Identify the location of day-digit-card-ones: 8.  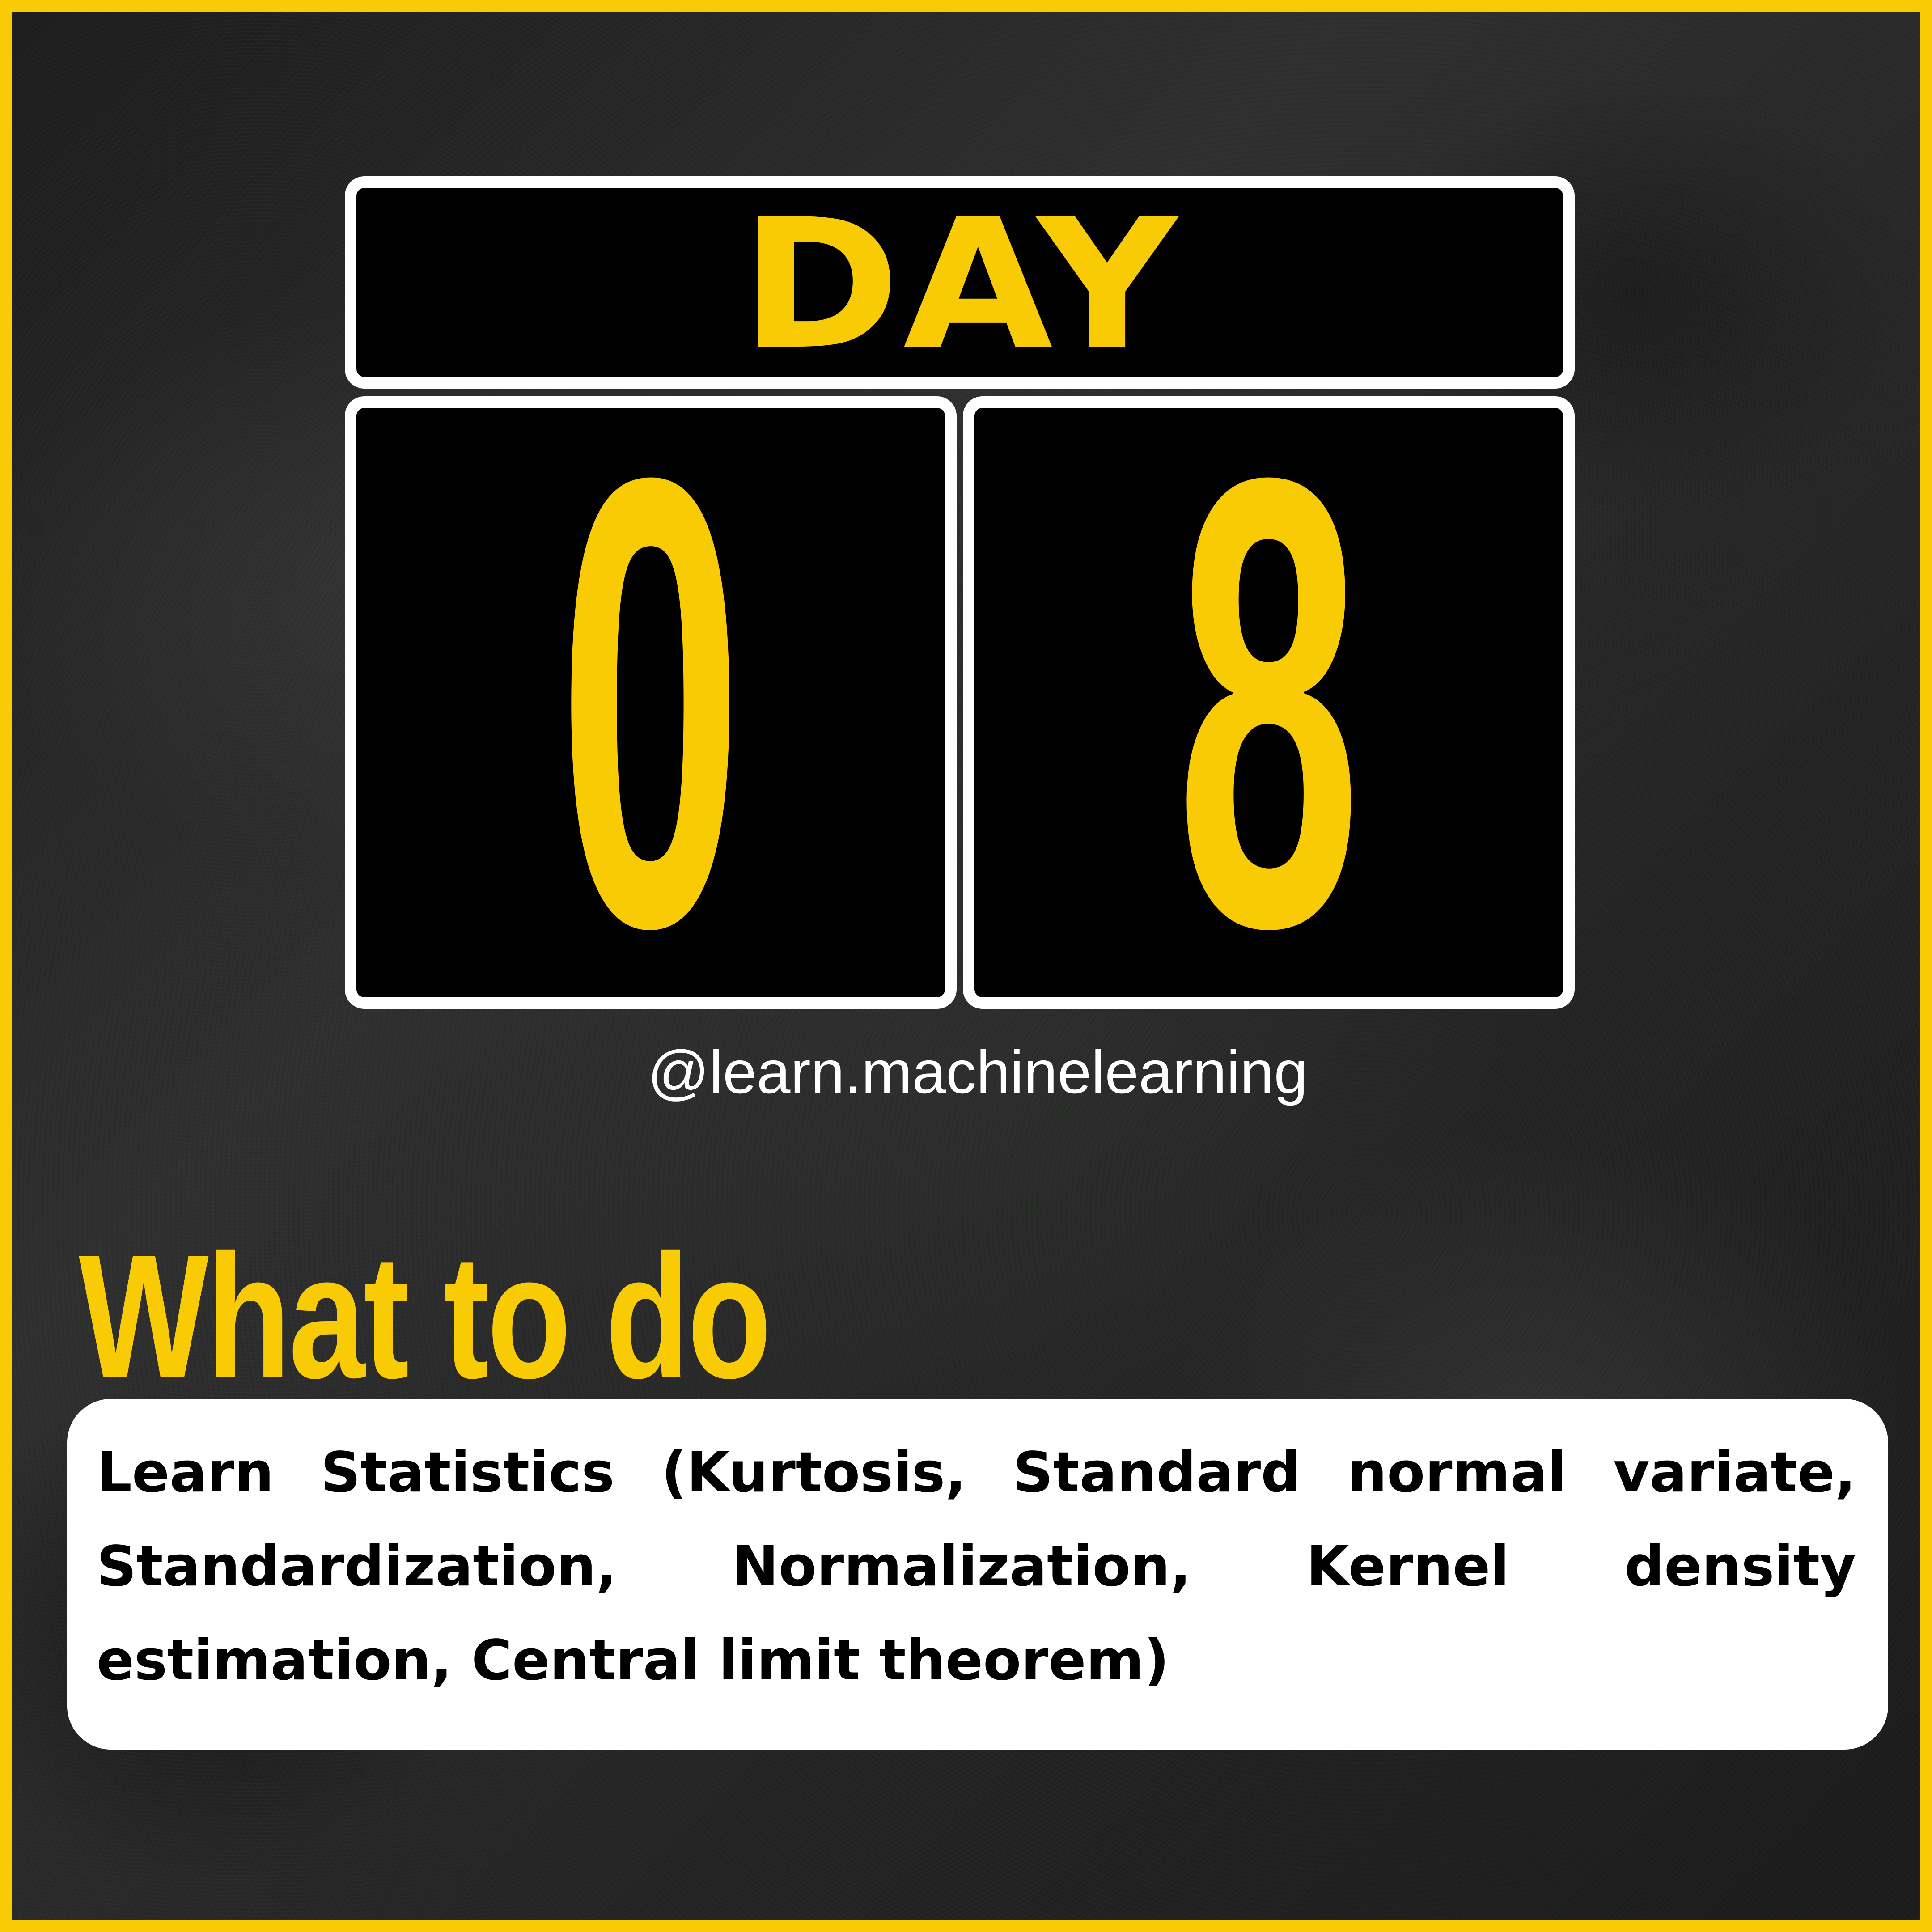
(1269, 702).